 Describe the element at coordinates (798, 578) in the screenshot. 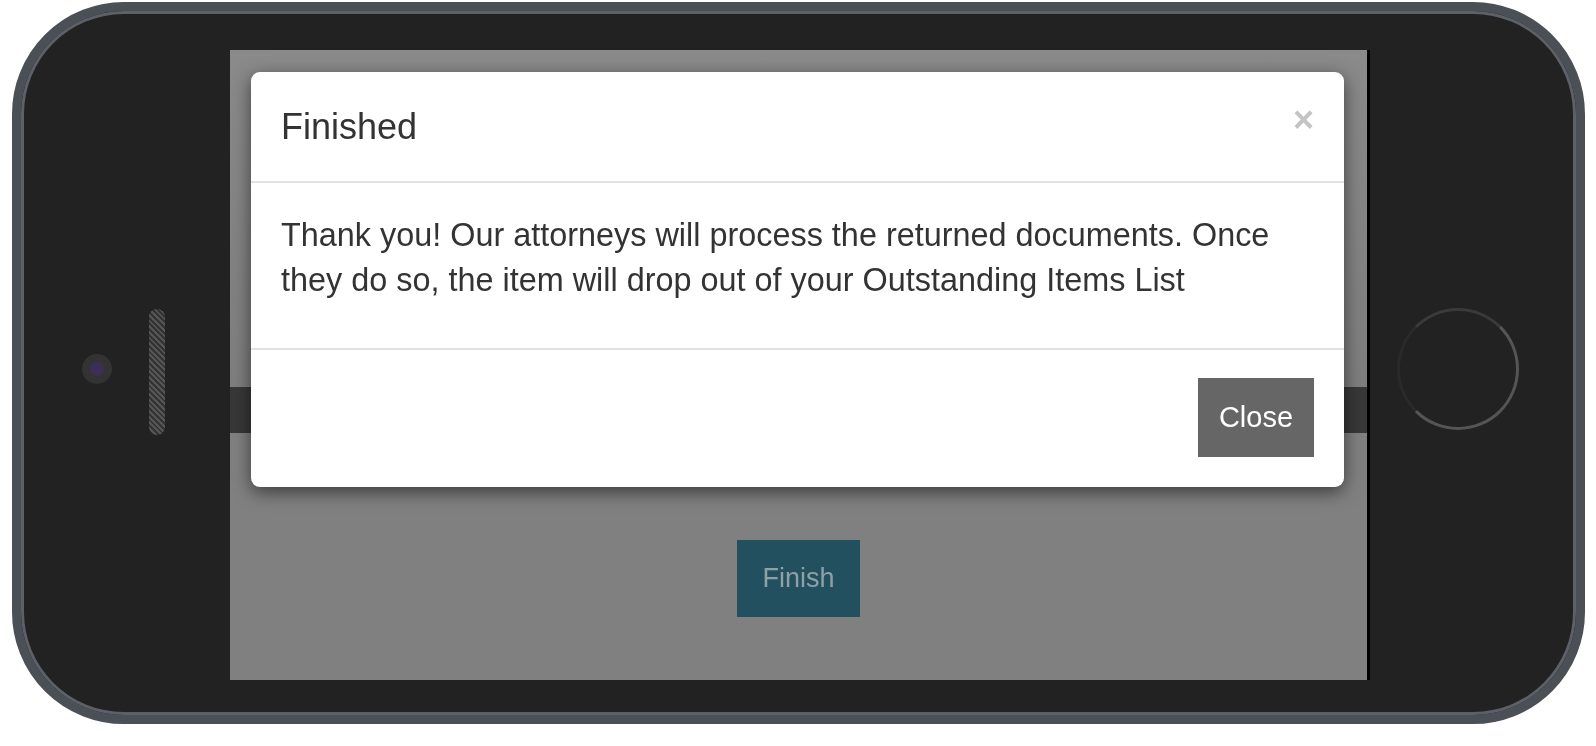

I see `finish-button: Finish` at that location.